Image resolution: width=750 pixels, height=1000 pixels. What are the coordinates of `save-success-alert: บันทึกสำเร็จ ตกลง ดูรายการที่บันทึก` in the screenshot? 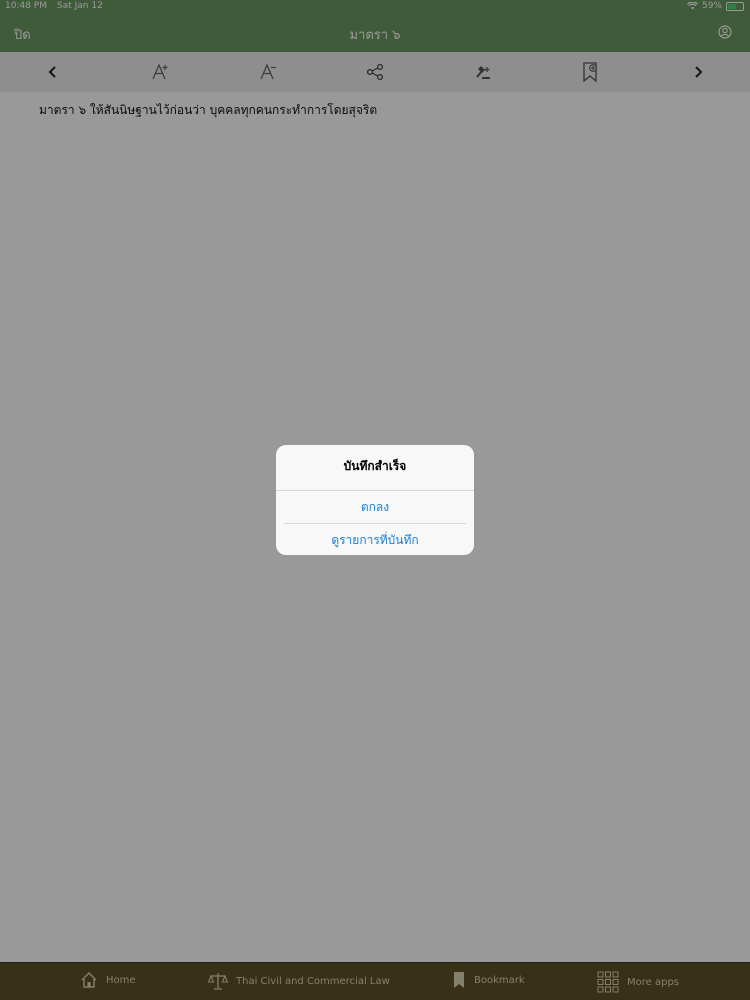 It's located at (375, 500).